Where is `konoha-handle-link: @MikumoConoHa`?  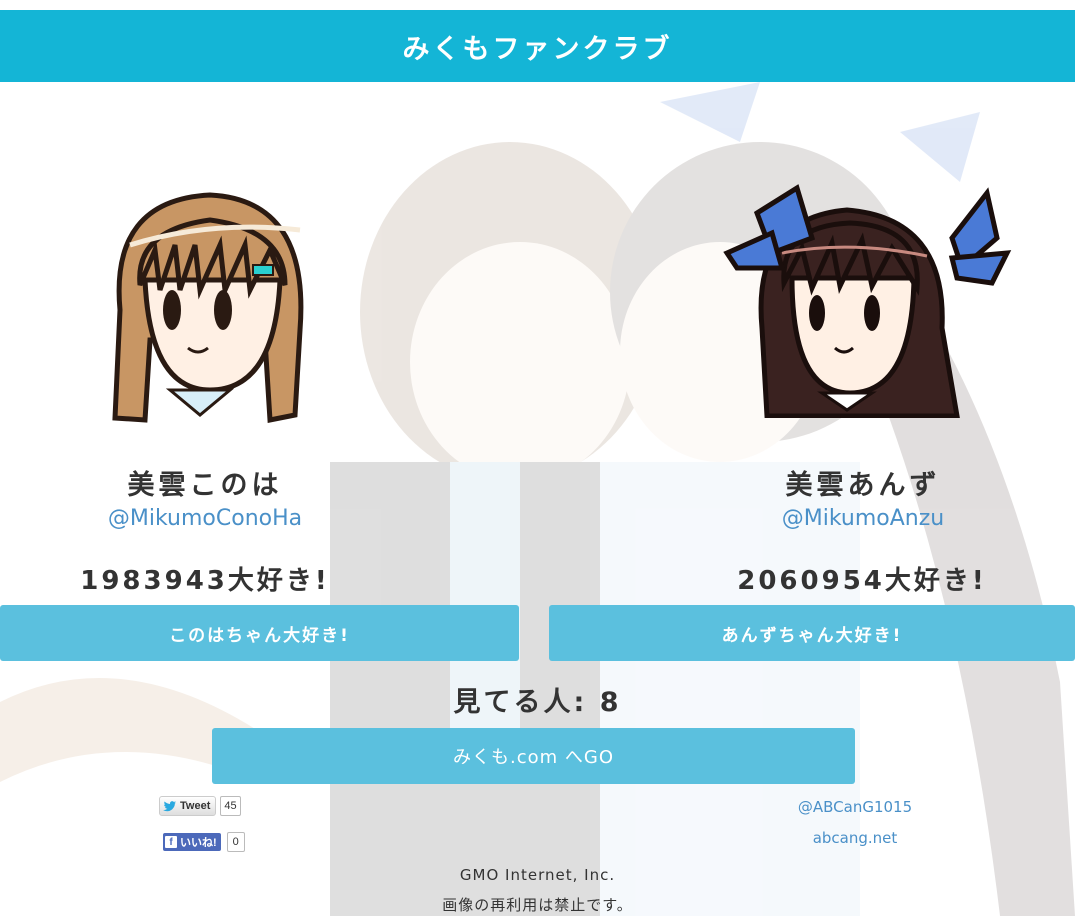 konoha-handle-link: @MikumoConoHa is located at coordinates (205, 518).